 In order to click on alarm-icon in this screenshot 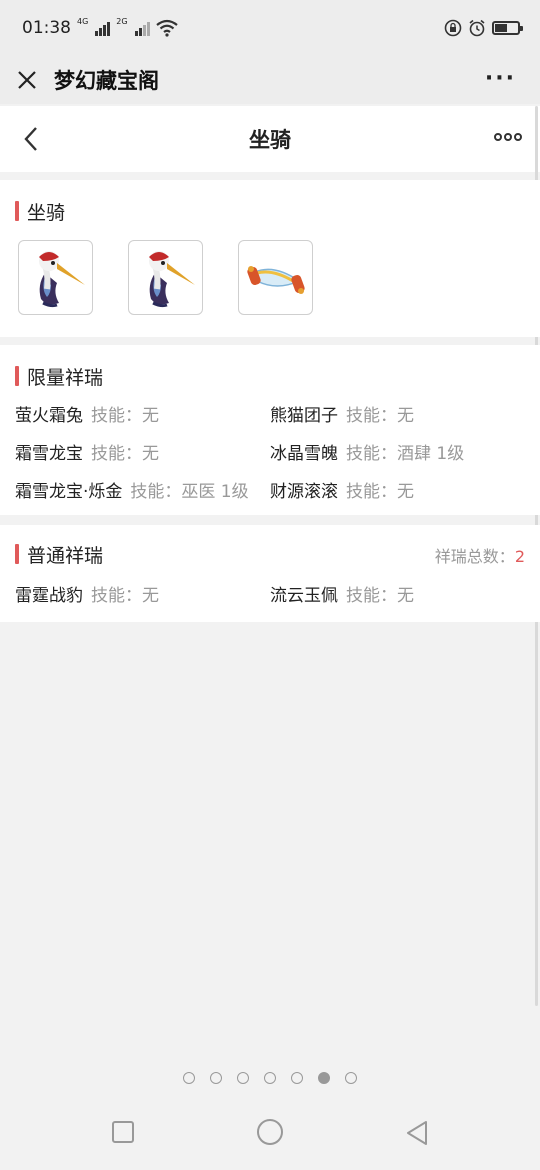, I will do `click(477, 28)`.